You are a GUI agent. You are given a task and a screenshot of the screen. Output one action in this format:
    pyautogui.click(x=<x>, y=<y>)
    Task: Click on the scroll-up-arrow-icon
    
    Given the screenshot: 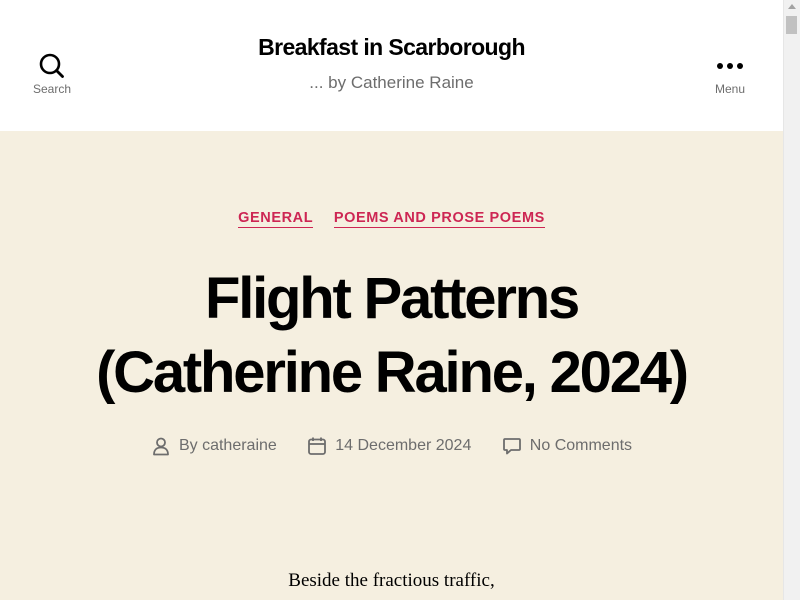 What is the action you would take?
    pyautogui.click(x=792, y=6)
    